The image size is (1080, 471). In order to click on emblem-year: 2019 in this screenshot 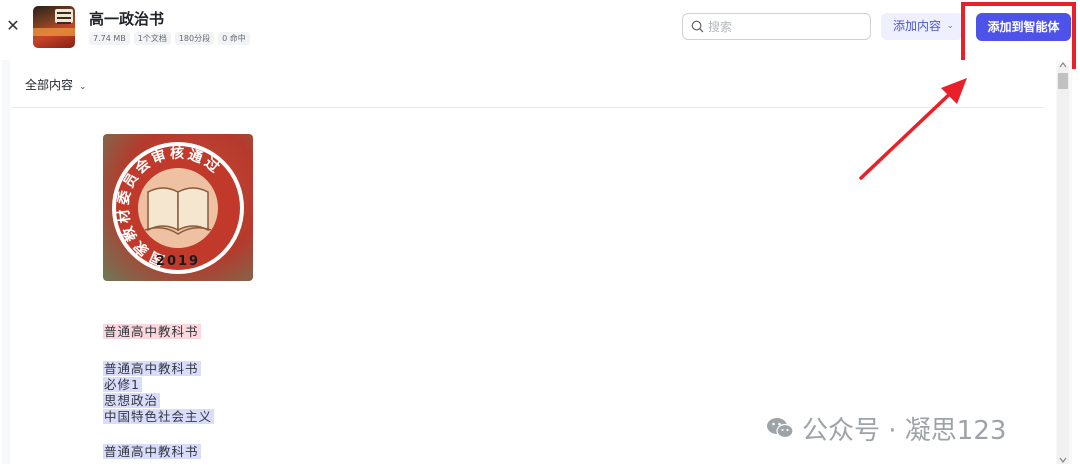, I will do `click(178, 261)`.